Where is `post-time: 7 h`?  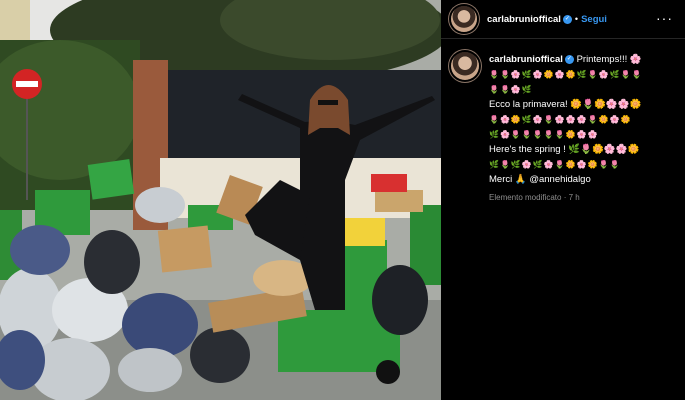 post-time: 7 h is located at coordinates (574, 197).